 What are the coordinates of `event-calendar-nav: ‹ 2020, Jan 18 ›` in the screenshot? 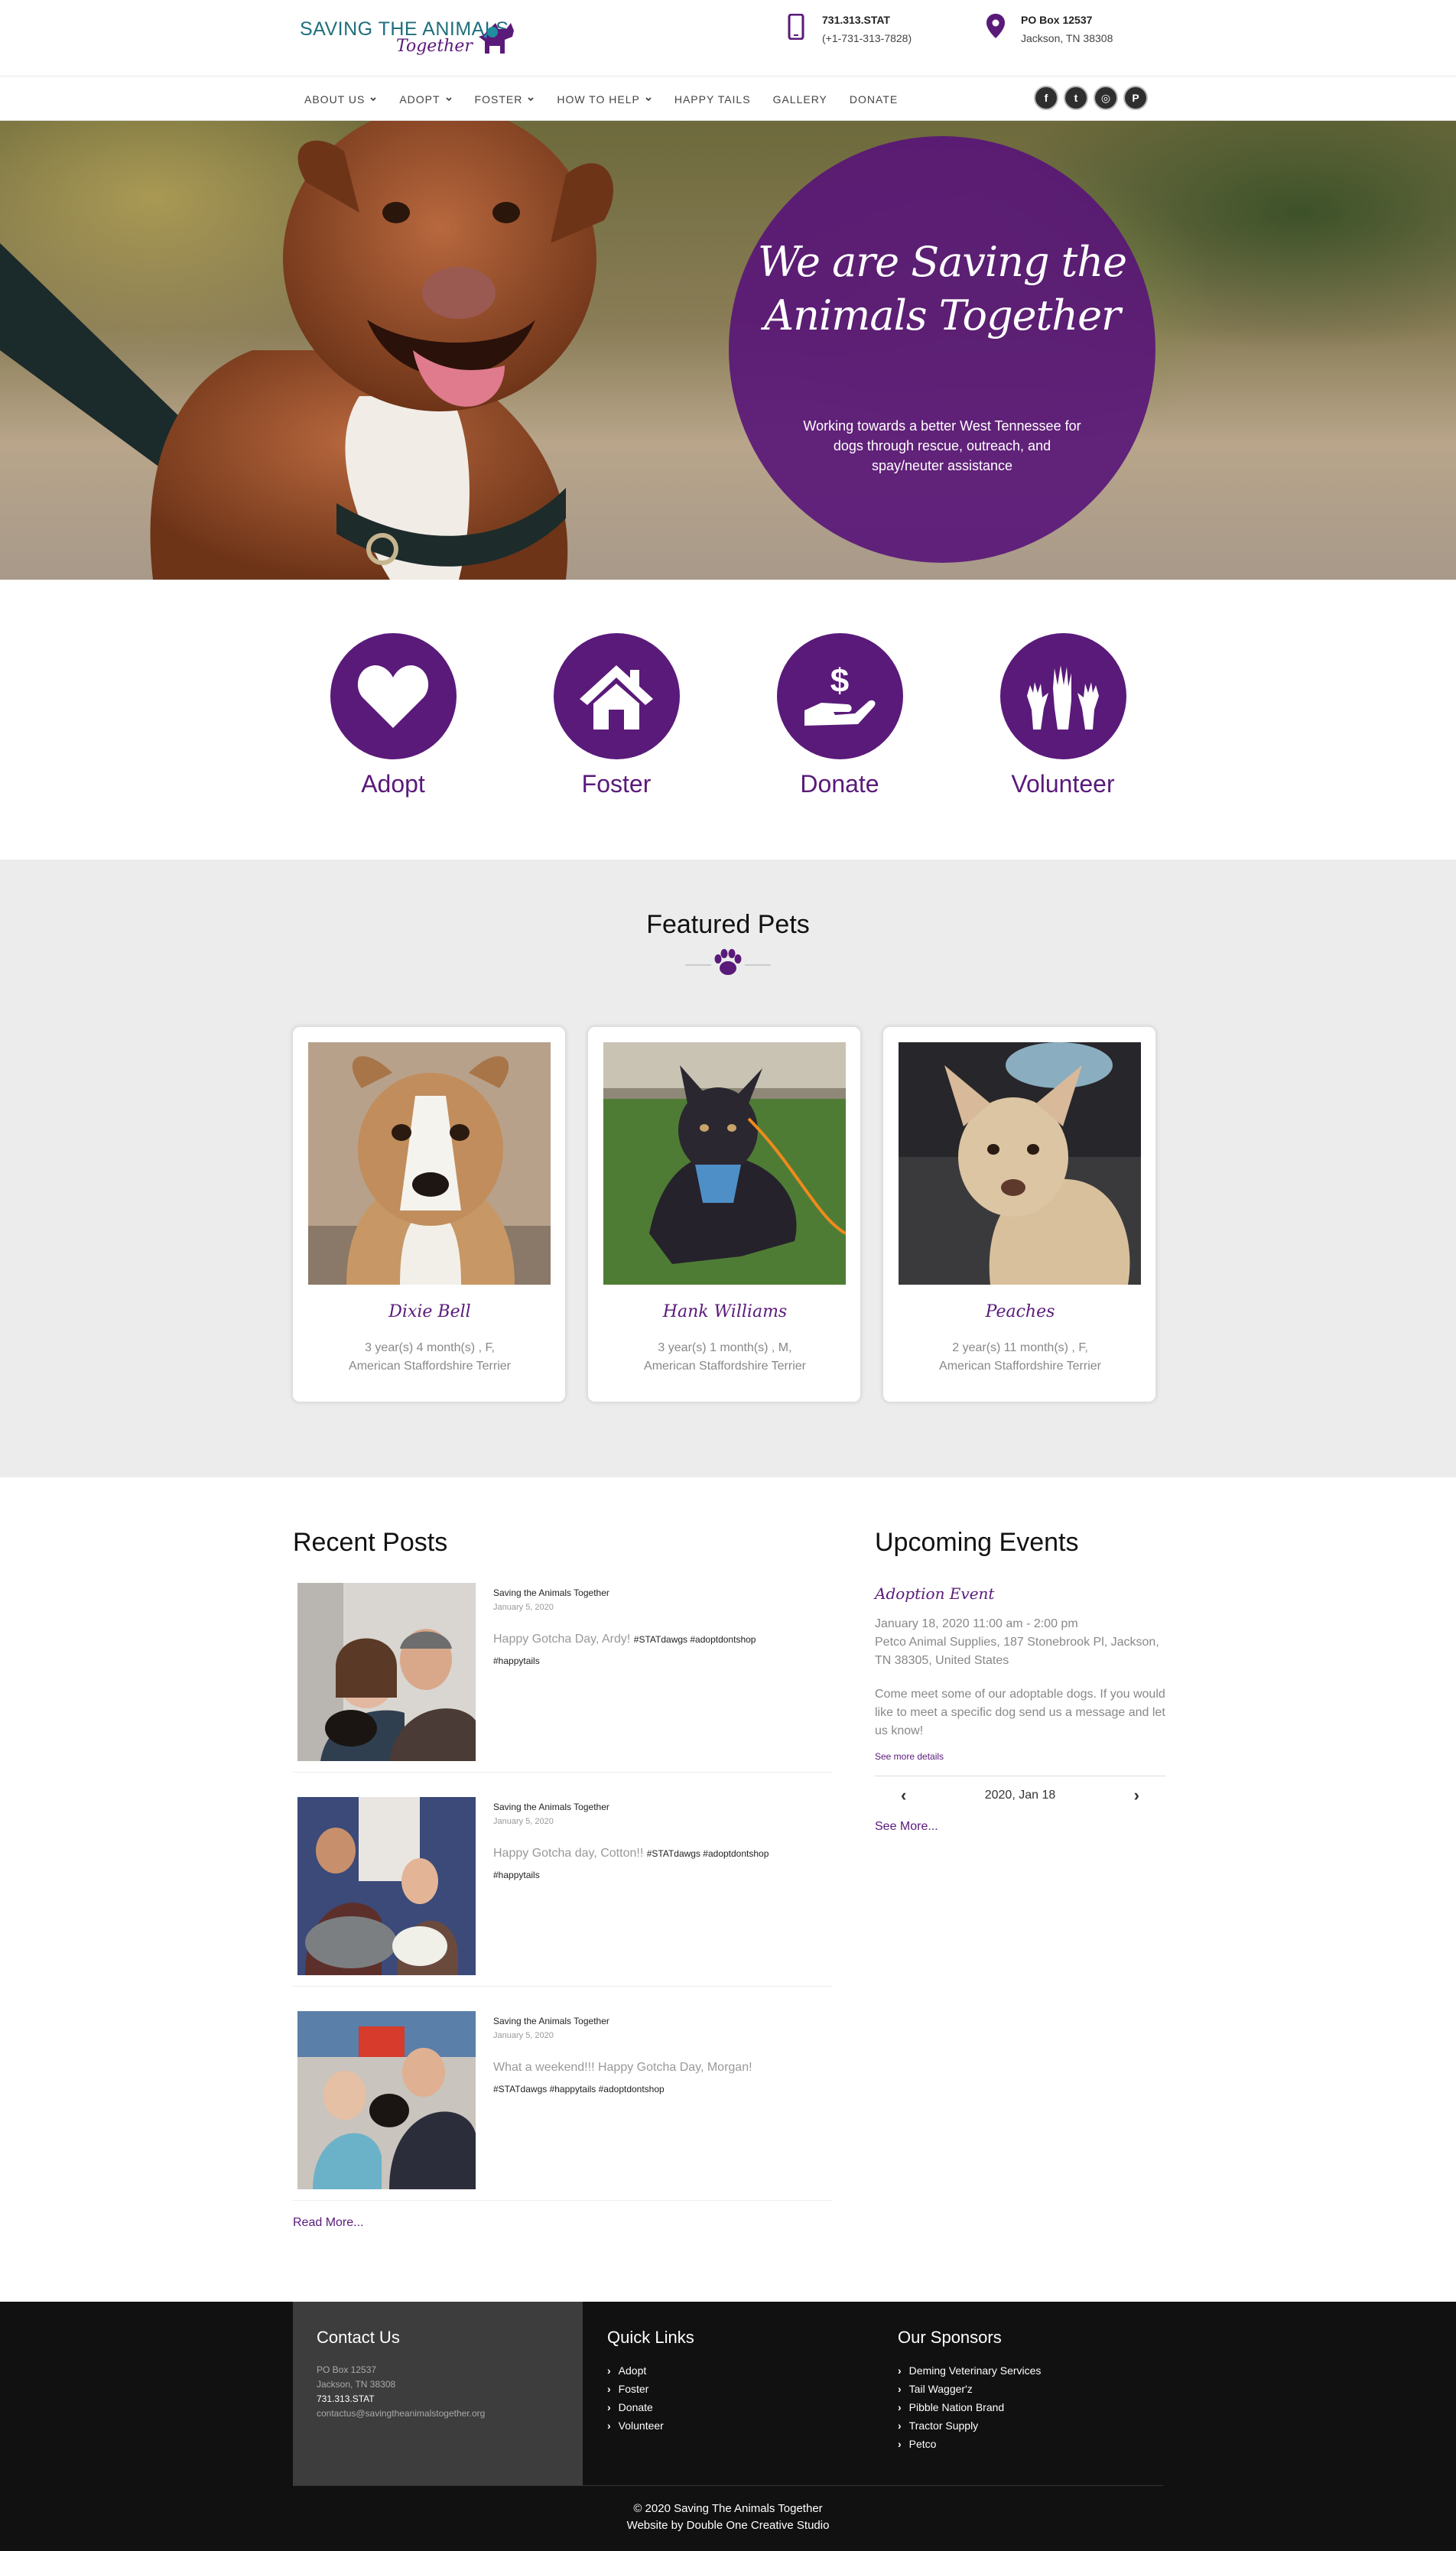 It's located at (1020, 1795).